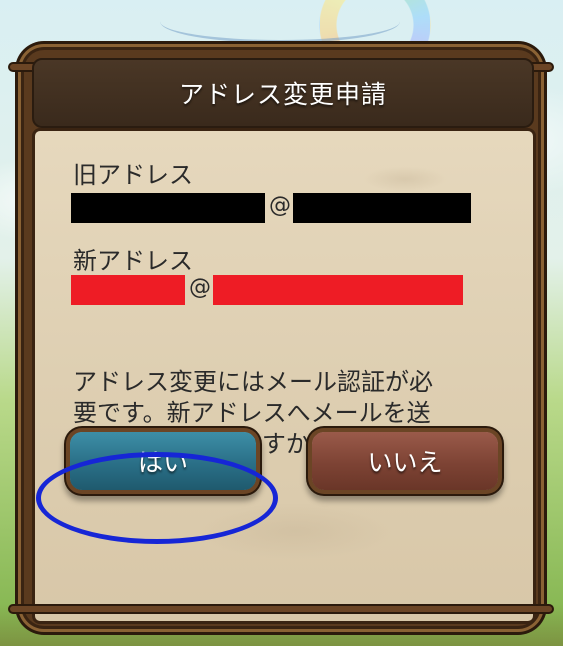 Image resolution: width=563 pixels, height=646 pixels. I want to click on dialog-title: アドレス変更申請, so click(282, 94).